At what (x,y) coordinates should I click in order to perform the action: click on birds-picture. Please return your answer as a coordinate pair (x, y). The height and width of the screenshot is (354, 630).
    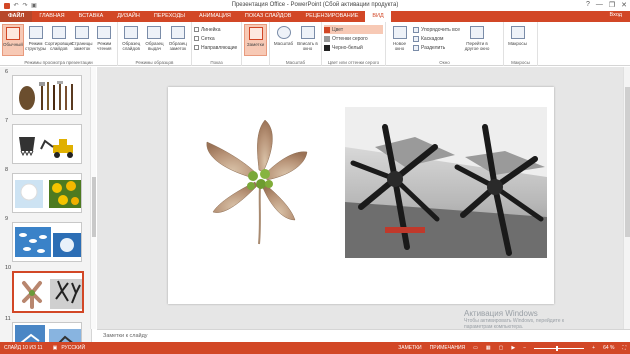
    Looking at the image, I should click on (48, 333).